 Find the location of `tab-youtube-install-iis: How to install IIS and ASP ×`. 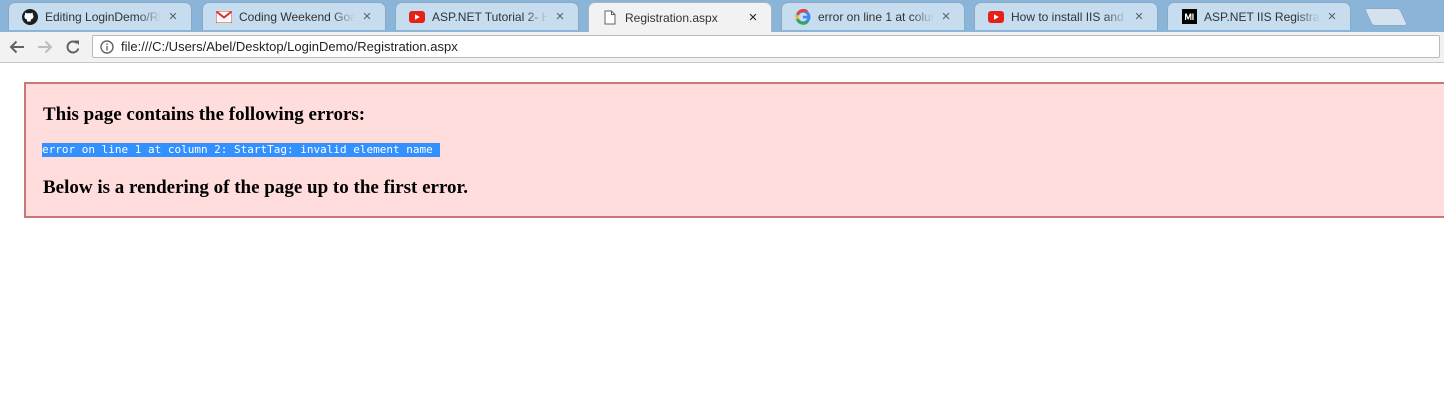

tab-youtube-install-iis: How to install IIS and ASP × is located at coordinates (1066, 16).